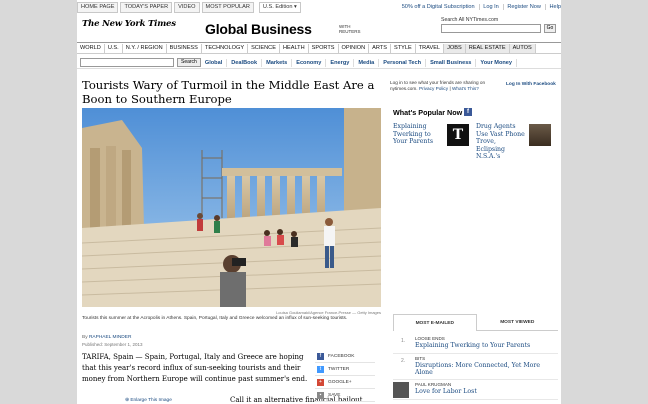 This screenshot has height=404, width=648. I want to click on popular-item-2-thumbnail, so click(540, 135).